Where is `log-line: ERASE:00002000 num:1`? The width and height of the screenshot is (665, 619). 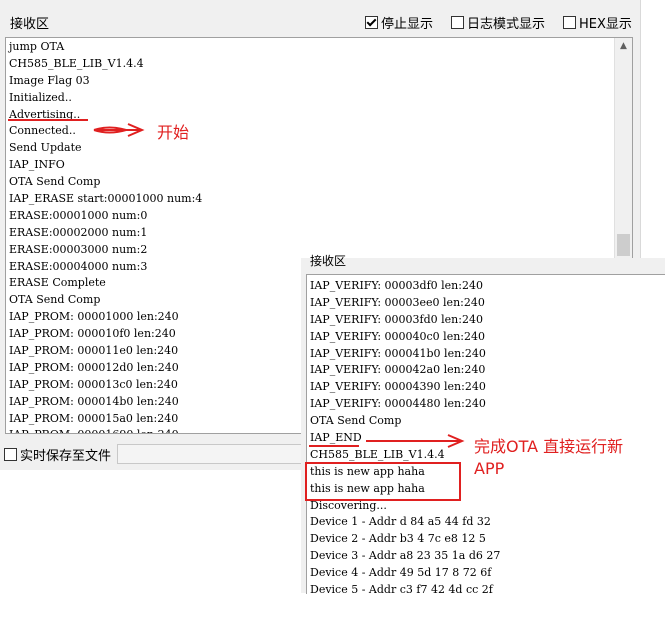
log-line: ERASE:00002000 num:1 is located at coordinates (78, 232).